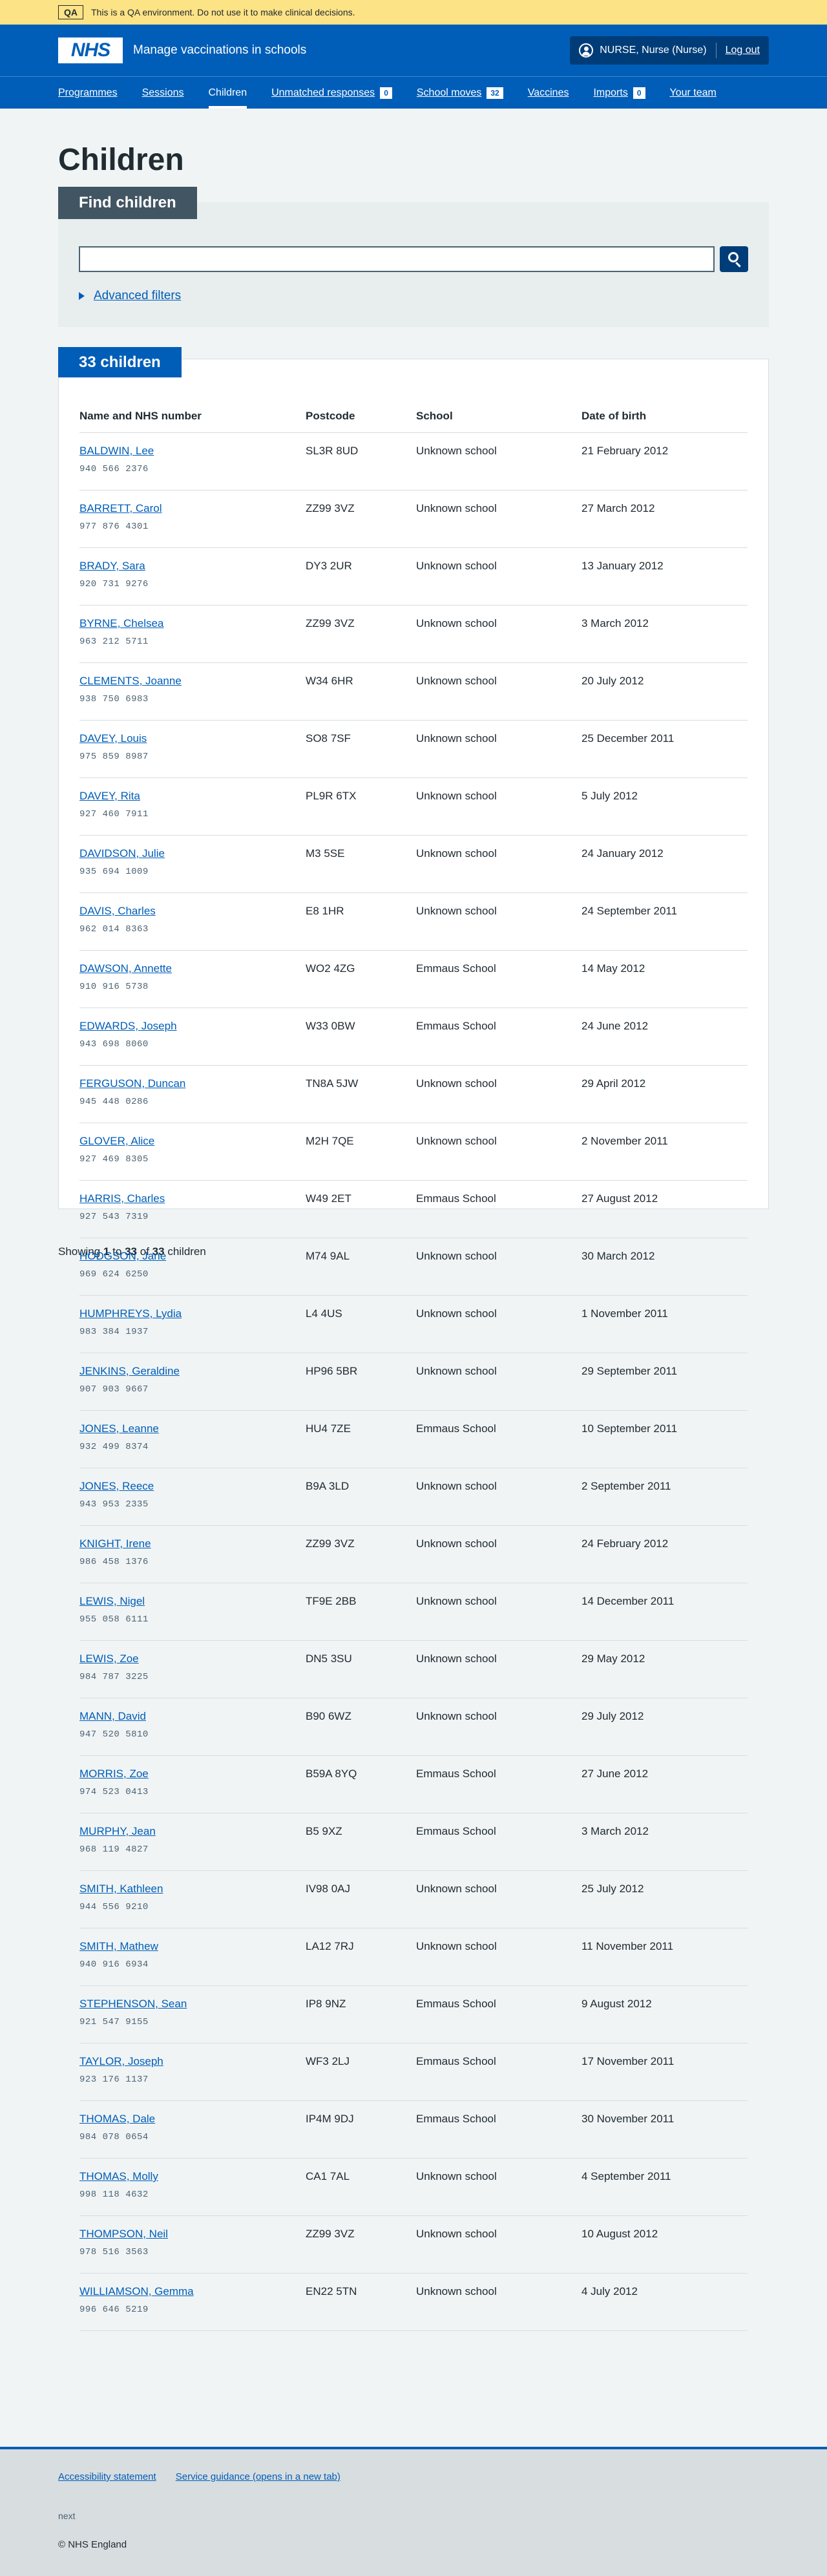 The image size is (827, 2576). I want to click on dob-cell: 14 May 2012, so click(613, 968).